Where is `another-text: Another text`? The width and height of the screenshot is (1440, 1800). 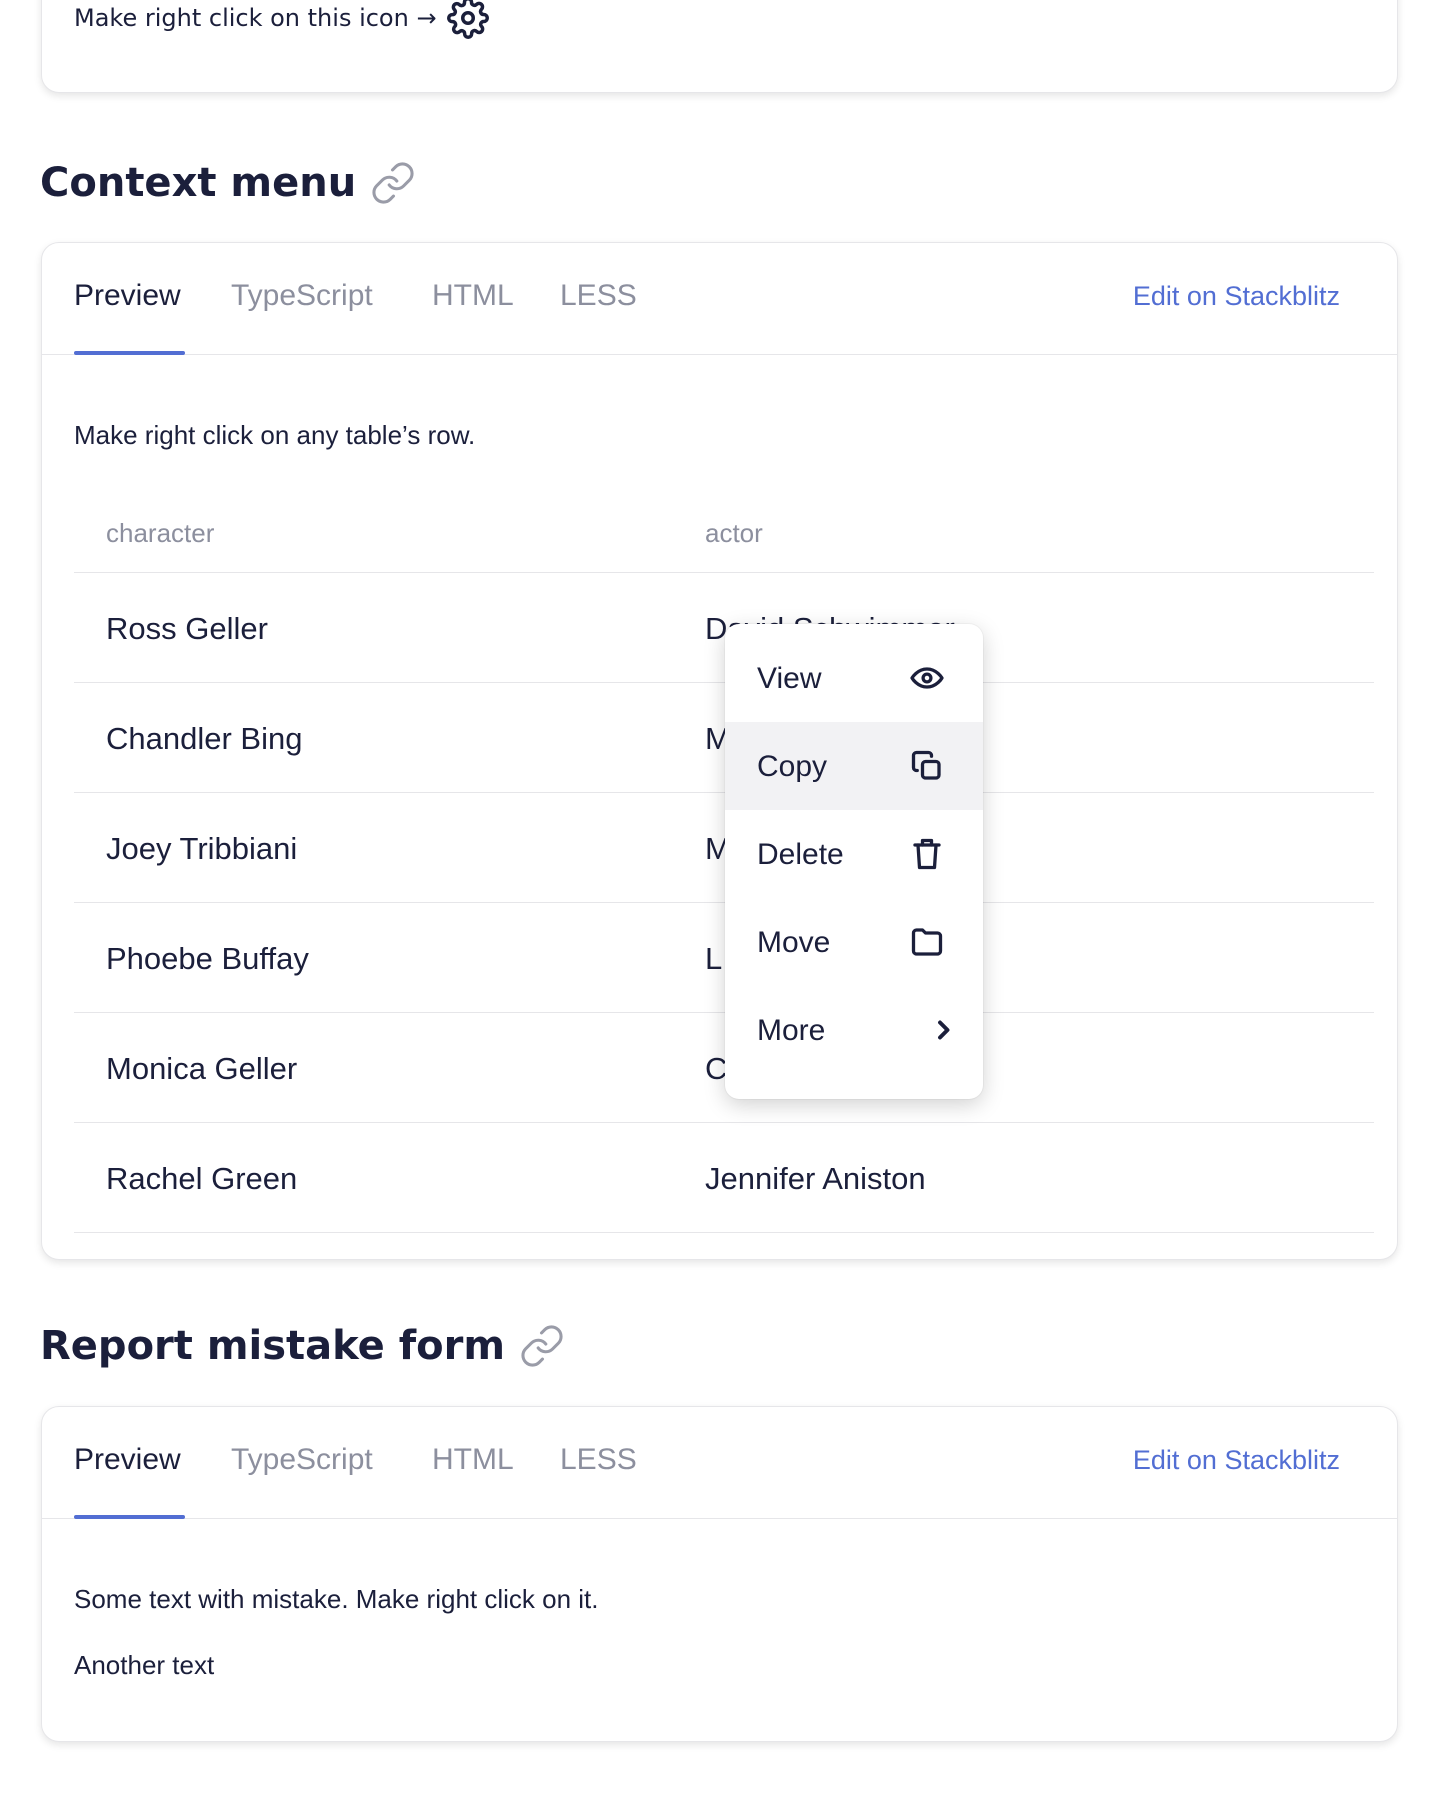 another-text: Another text is located at coordinates (144, 1665).